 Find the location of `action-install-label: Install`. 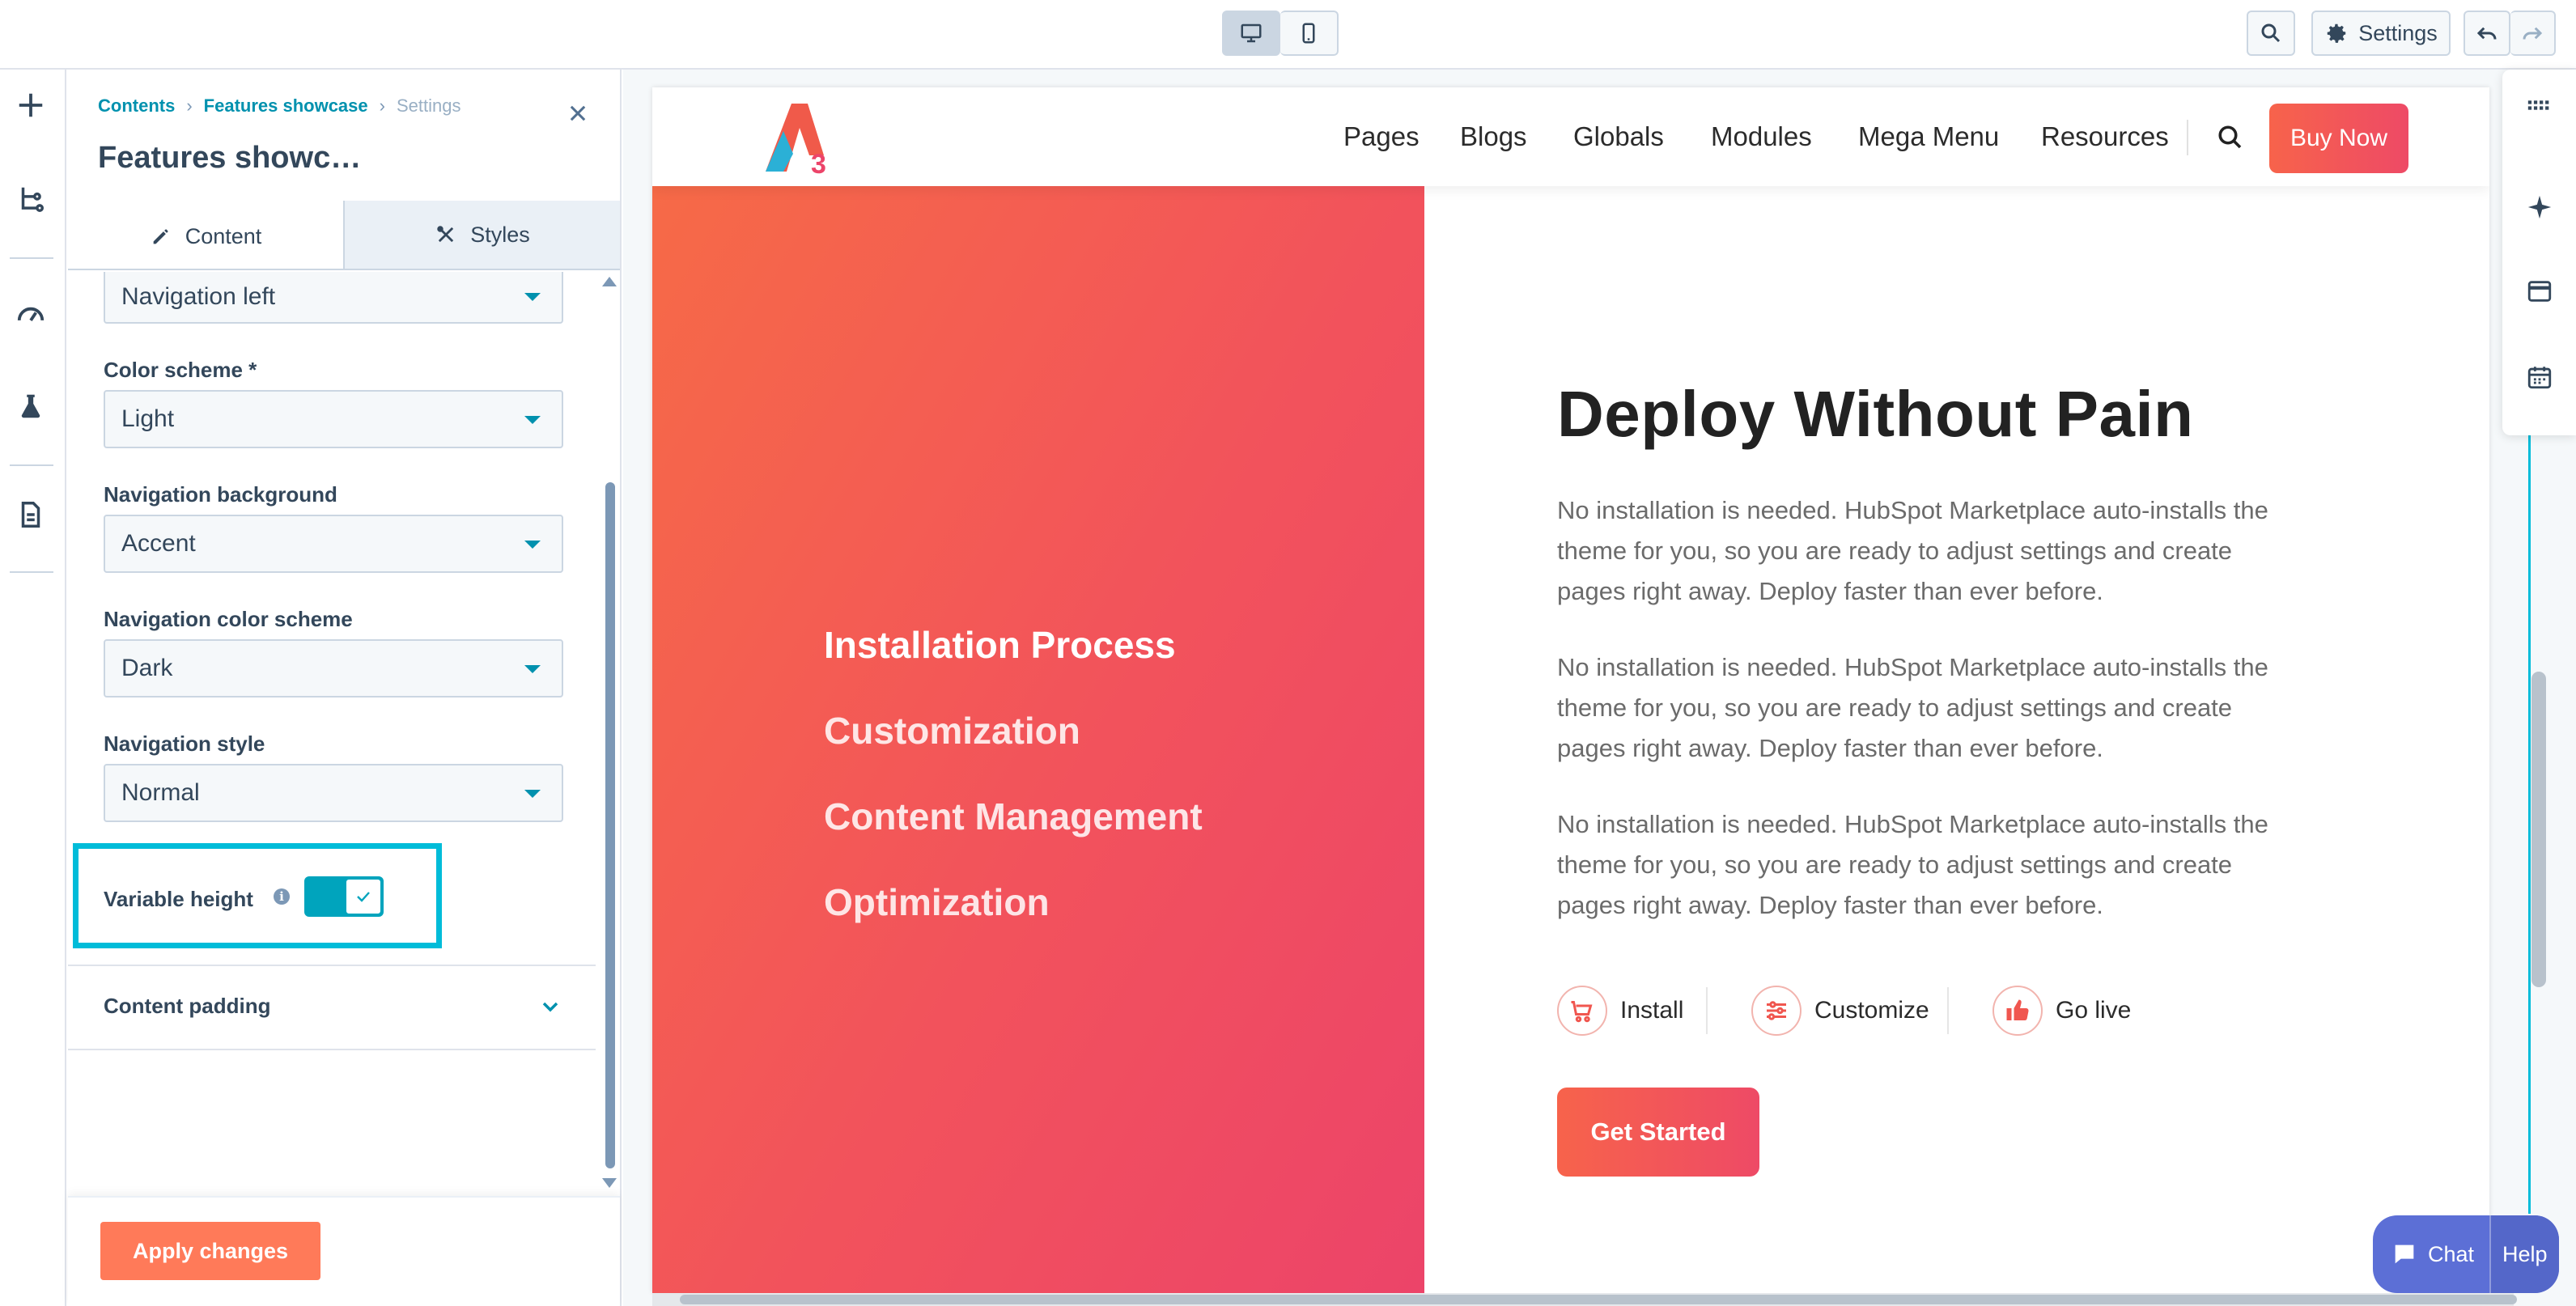

action-install-label: Install is located at coordinates (1652, 1011).